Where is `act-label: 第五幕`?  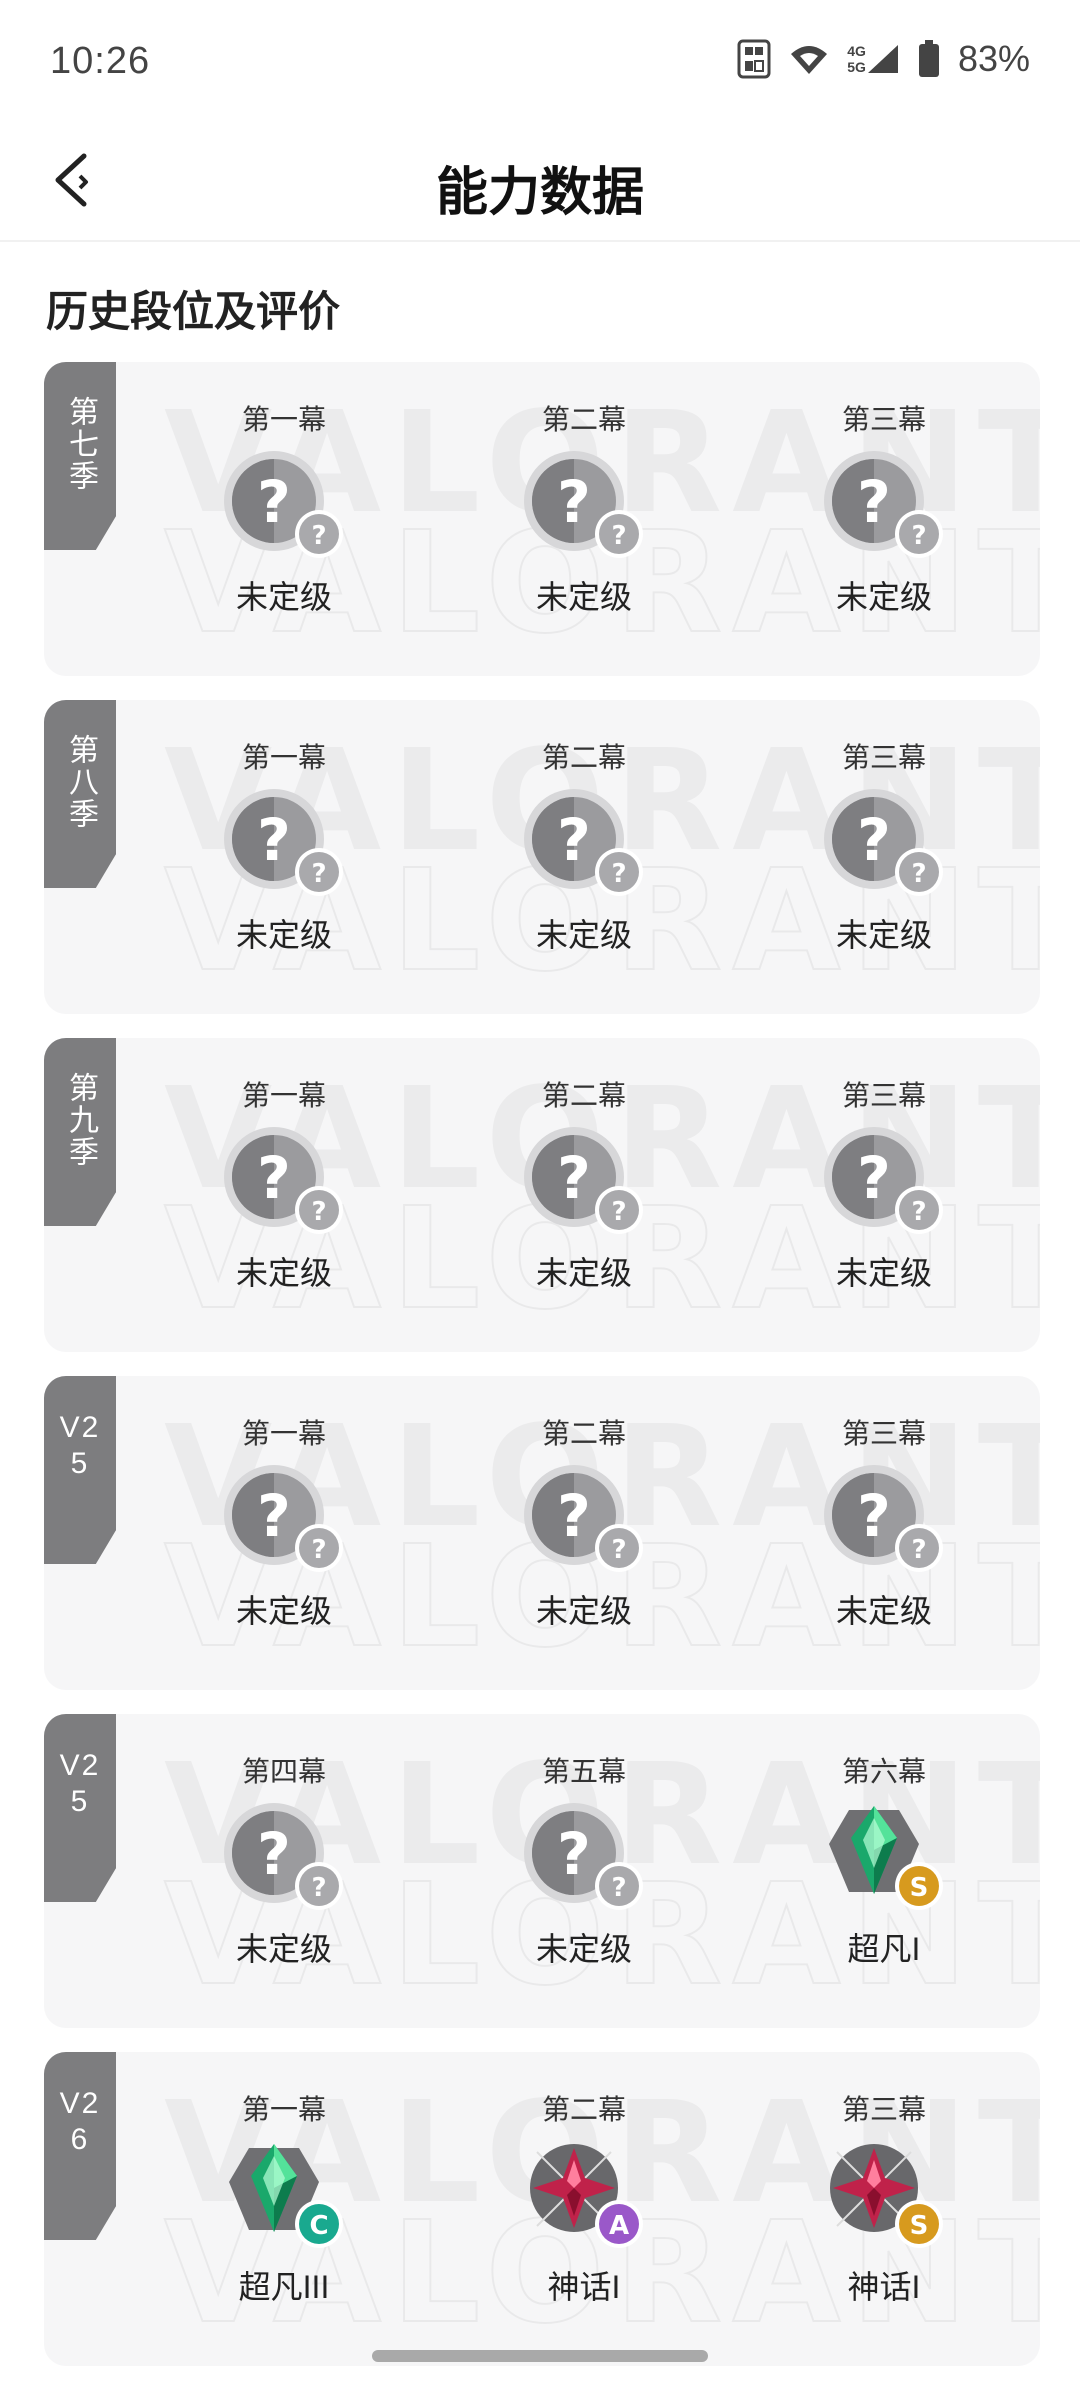
act-label: 第五幕 is located at coordinates (583, 1771).